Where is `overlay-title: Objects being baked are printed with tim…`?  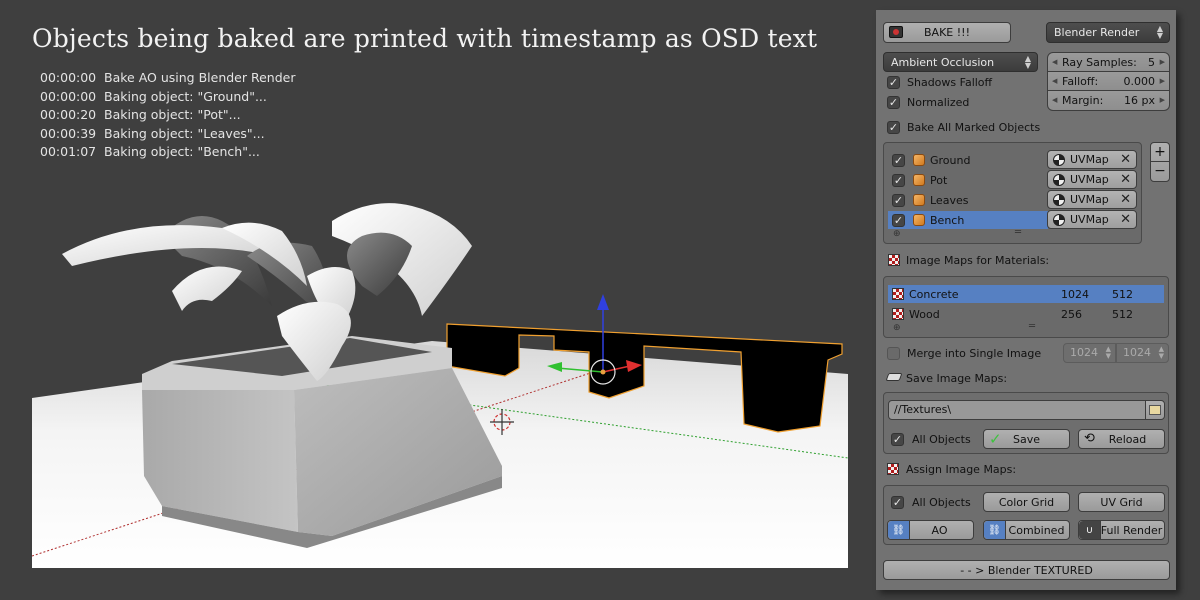 overlay-title: Objects being baked are printed with tim… is located at coordinates (425, 38).